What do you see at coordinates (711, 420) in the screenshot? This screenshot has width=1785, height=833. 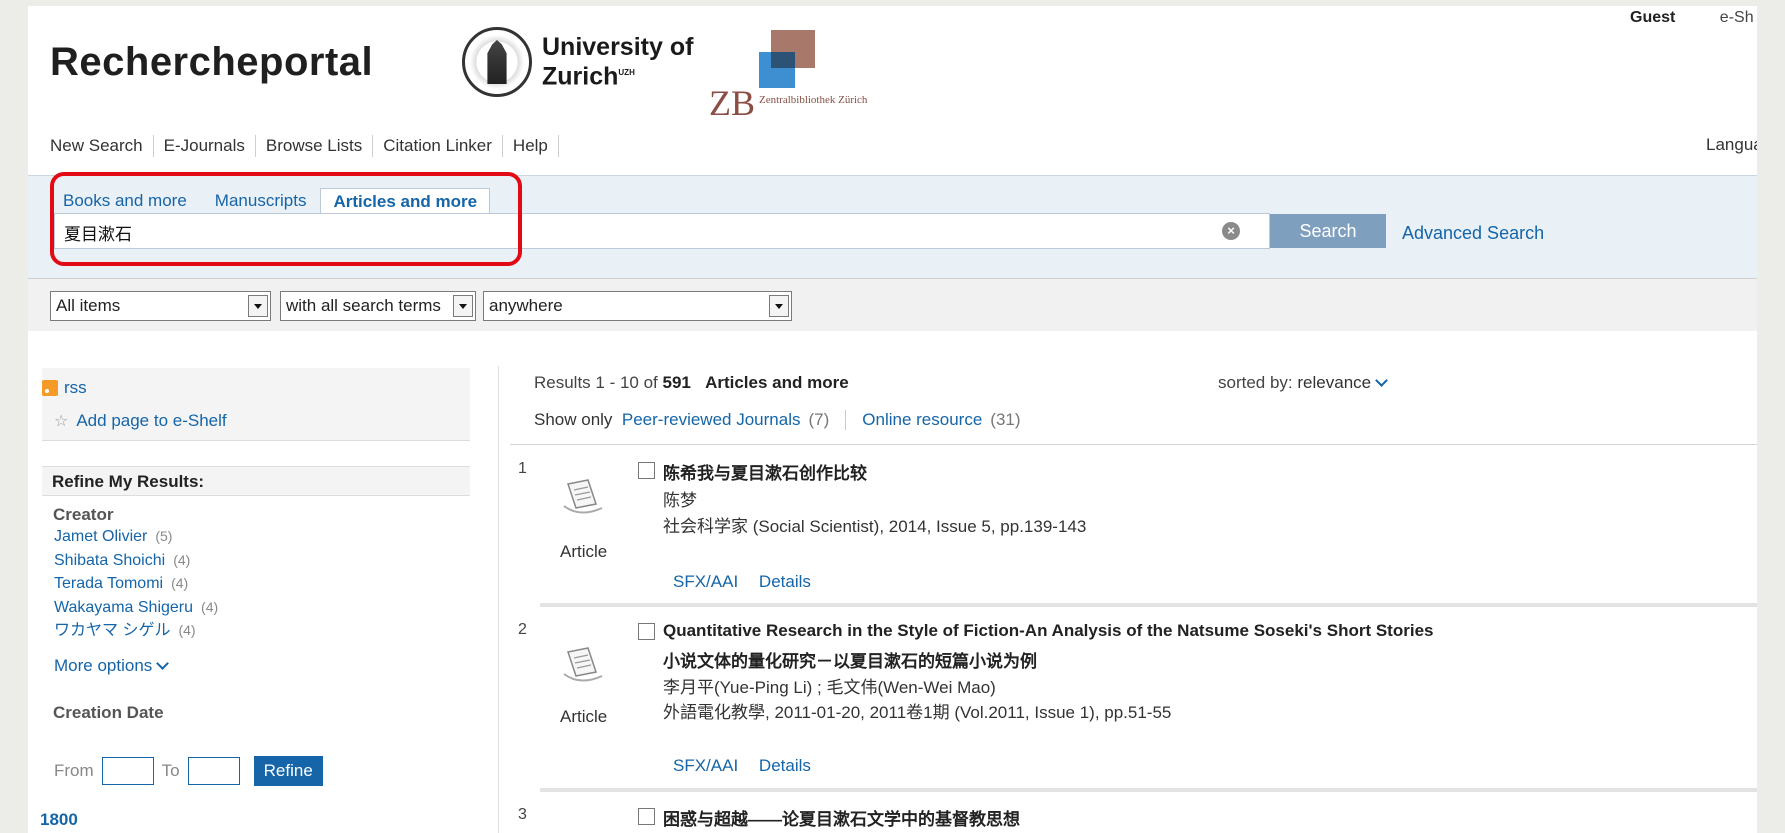 I see `filter-peer-reviewed: Peer-reviewed Journals` at bounding box center [711, 420].